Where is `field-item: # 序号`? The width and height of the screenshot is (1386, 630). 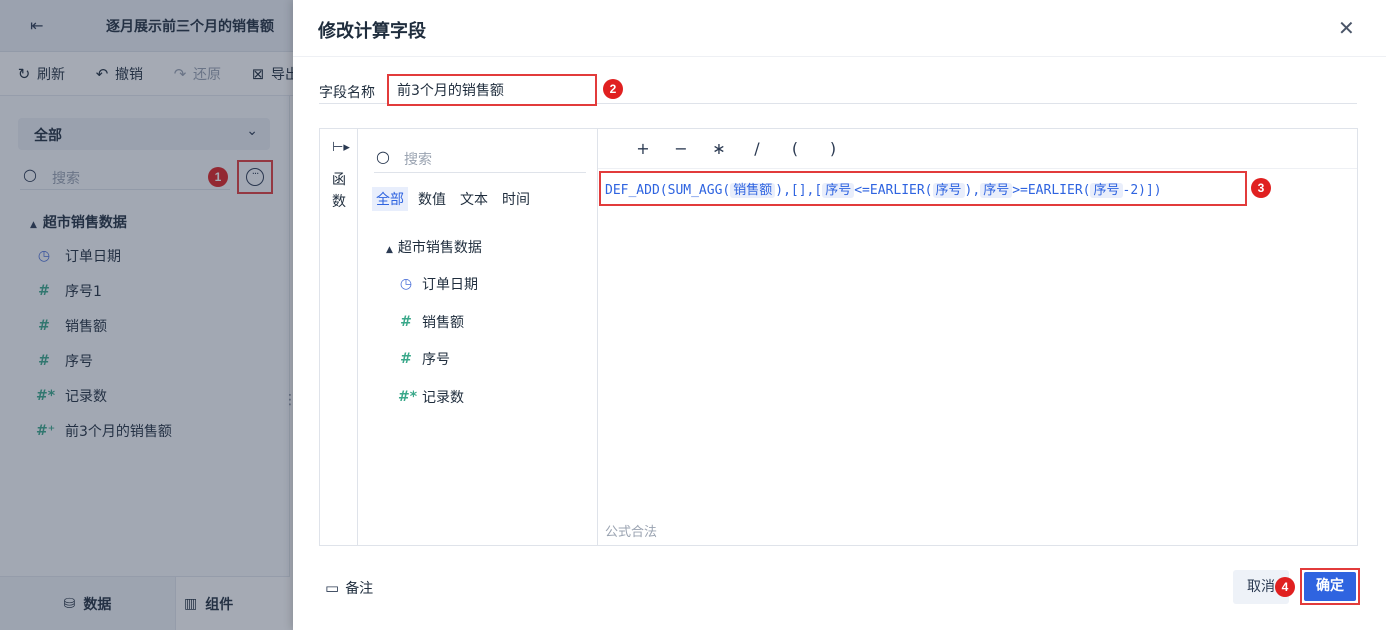
field-item: # 序号 is located at coordinates (424, 359).